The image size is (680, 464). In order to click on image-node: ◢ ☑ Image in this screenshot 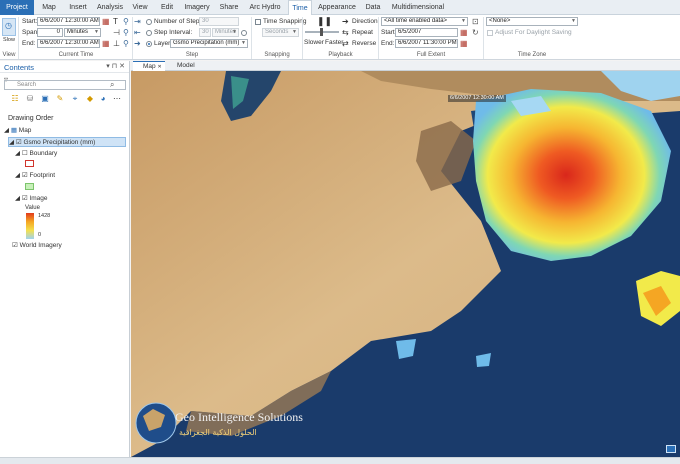, I will do `click(31, 198)`.